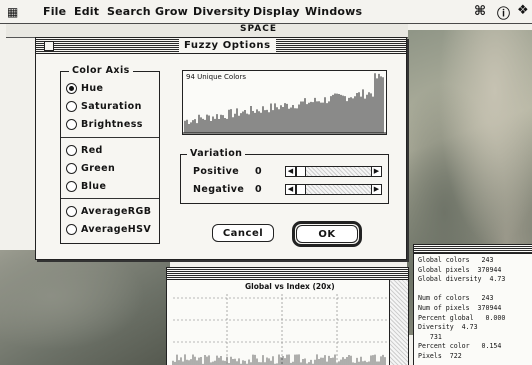 The width and height of the screenshot is (532, 365). What do you see at coordinates (258, 29) in the screenshot?
I see `image-window-title: SPACE` at bounding box center [258, 29].